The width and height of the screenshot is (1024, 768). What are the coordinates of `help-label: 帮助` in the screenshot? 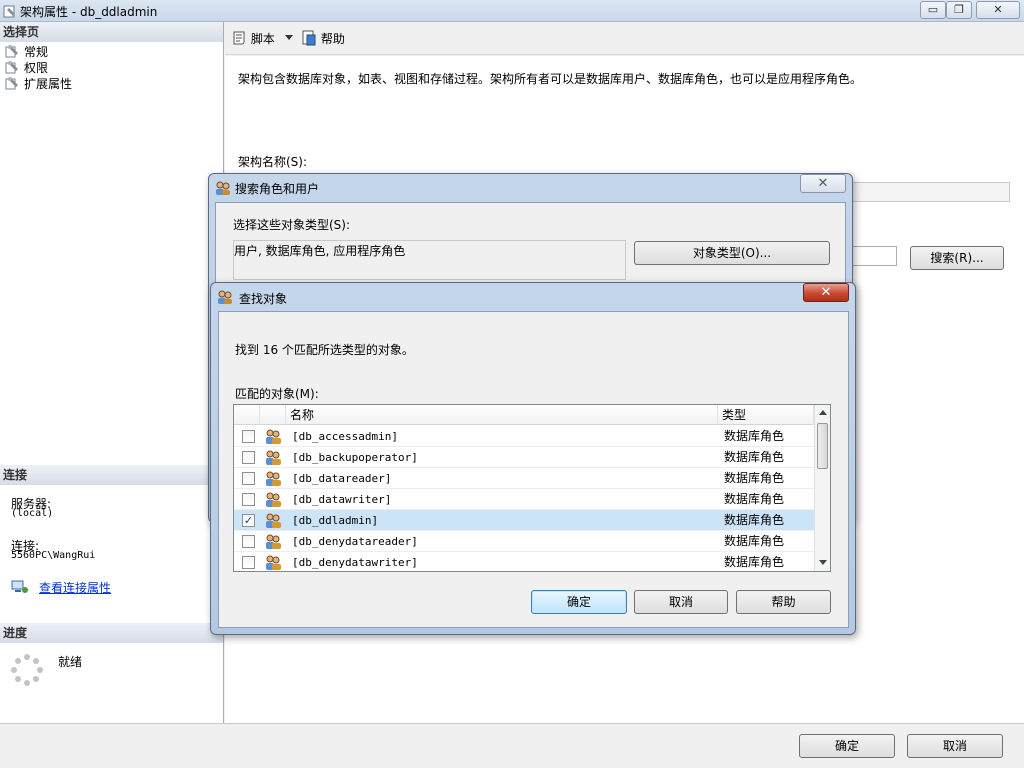 It's located at (332, 39).